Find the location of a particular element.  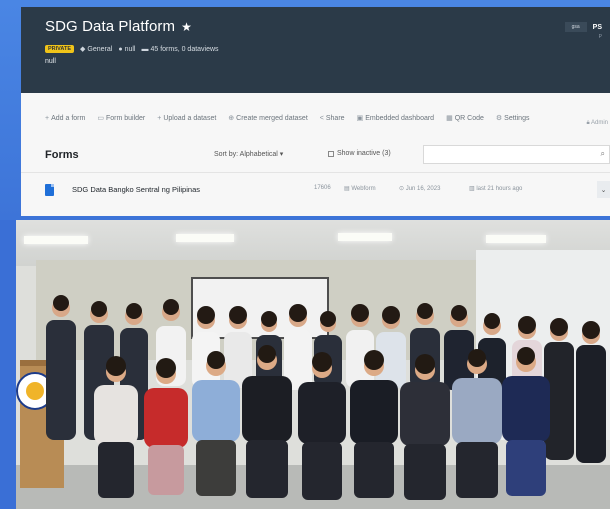

tag-icon: ◆ is located at coordinates (83, 49).